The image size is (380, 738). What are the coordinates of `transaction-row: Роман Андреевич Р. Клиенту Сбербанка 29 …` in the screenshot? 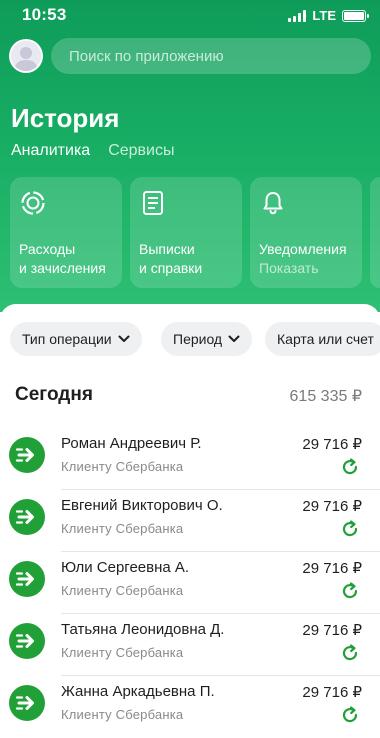 It's located at (190, 459).